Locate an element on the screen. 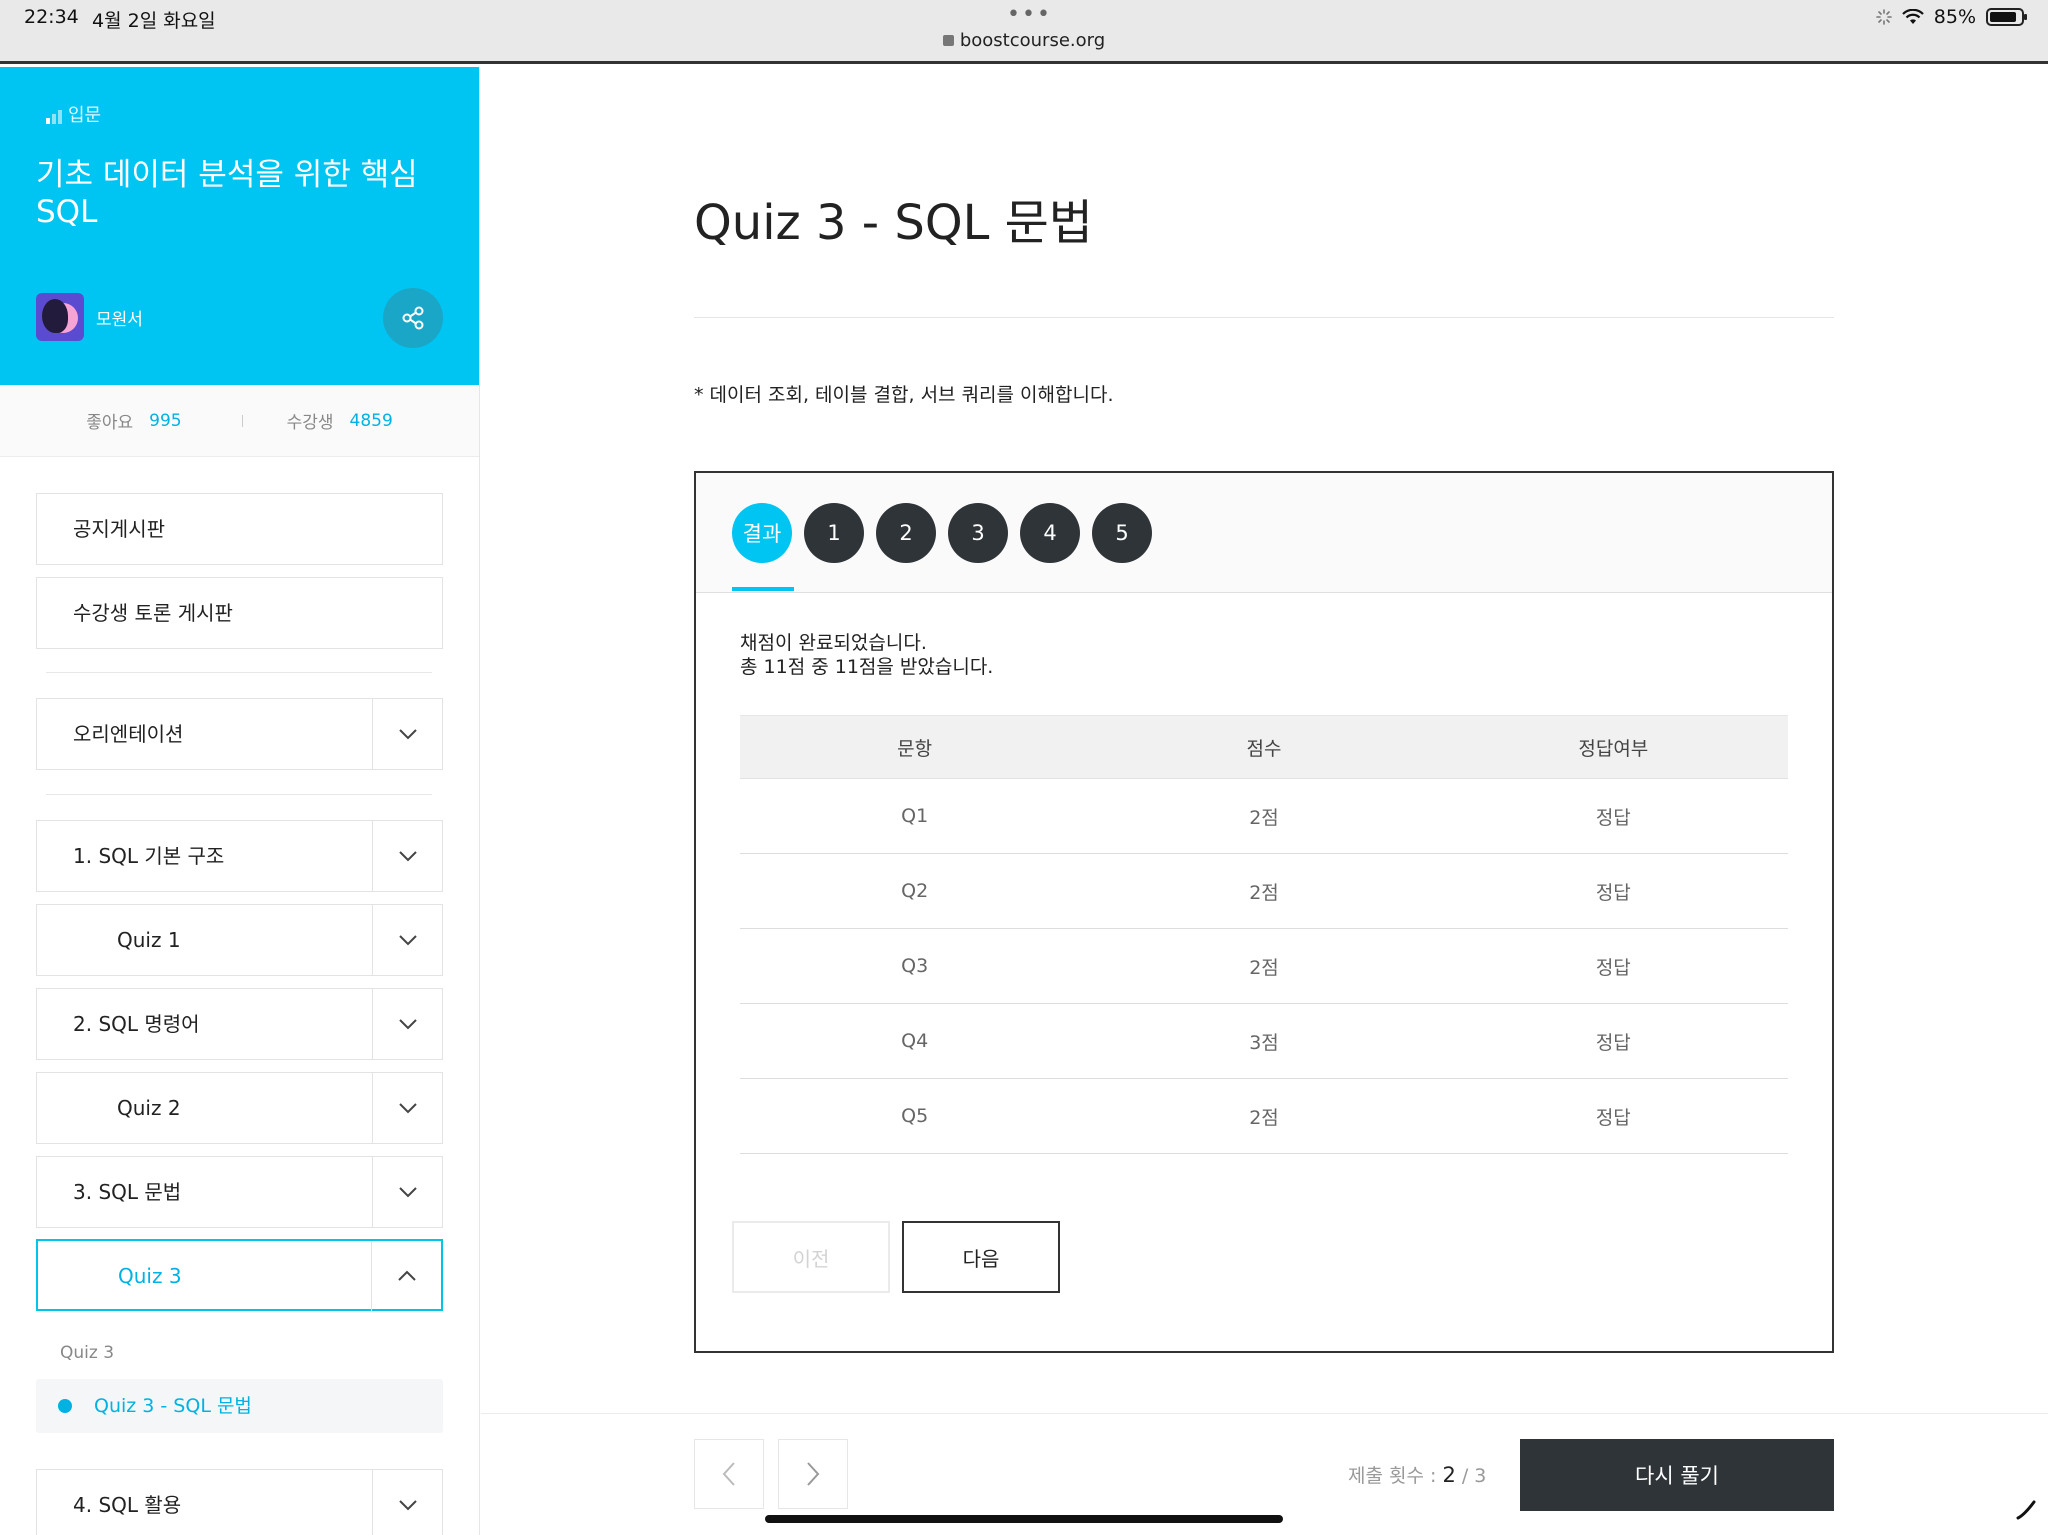 Image resolution: width=2048 pixels, height=1535 pixels. level-bars-icon is located at coordinates (54, 117).